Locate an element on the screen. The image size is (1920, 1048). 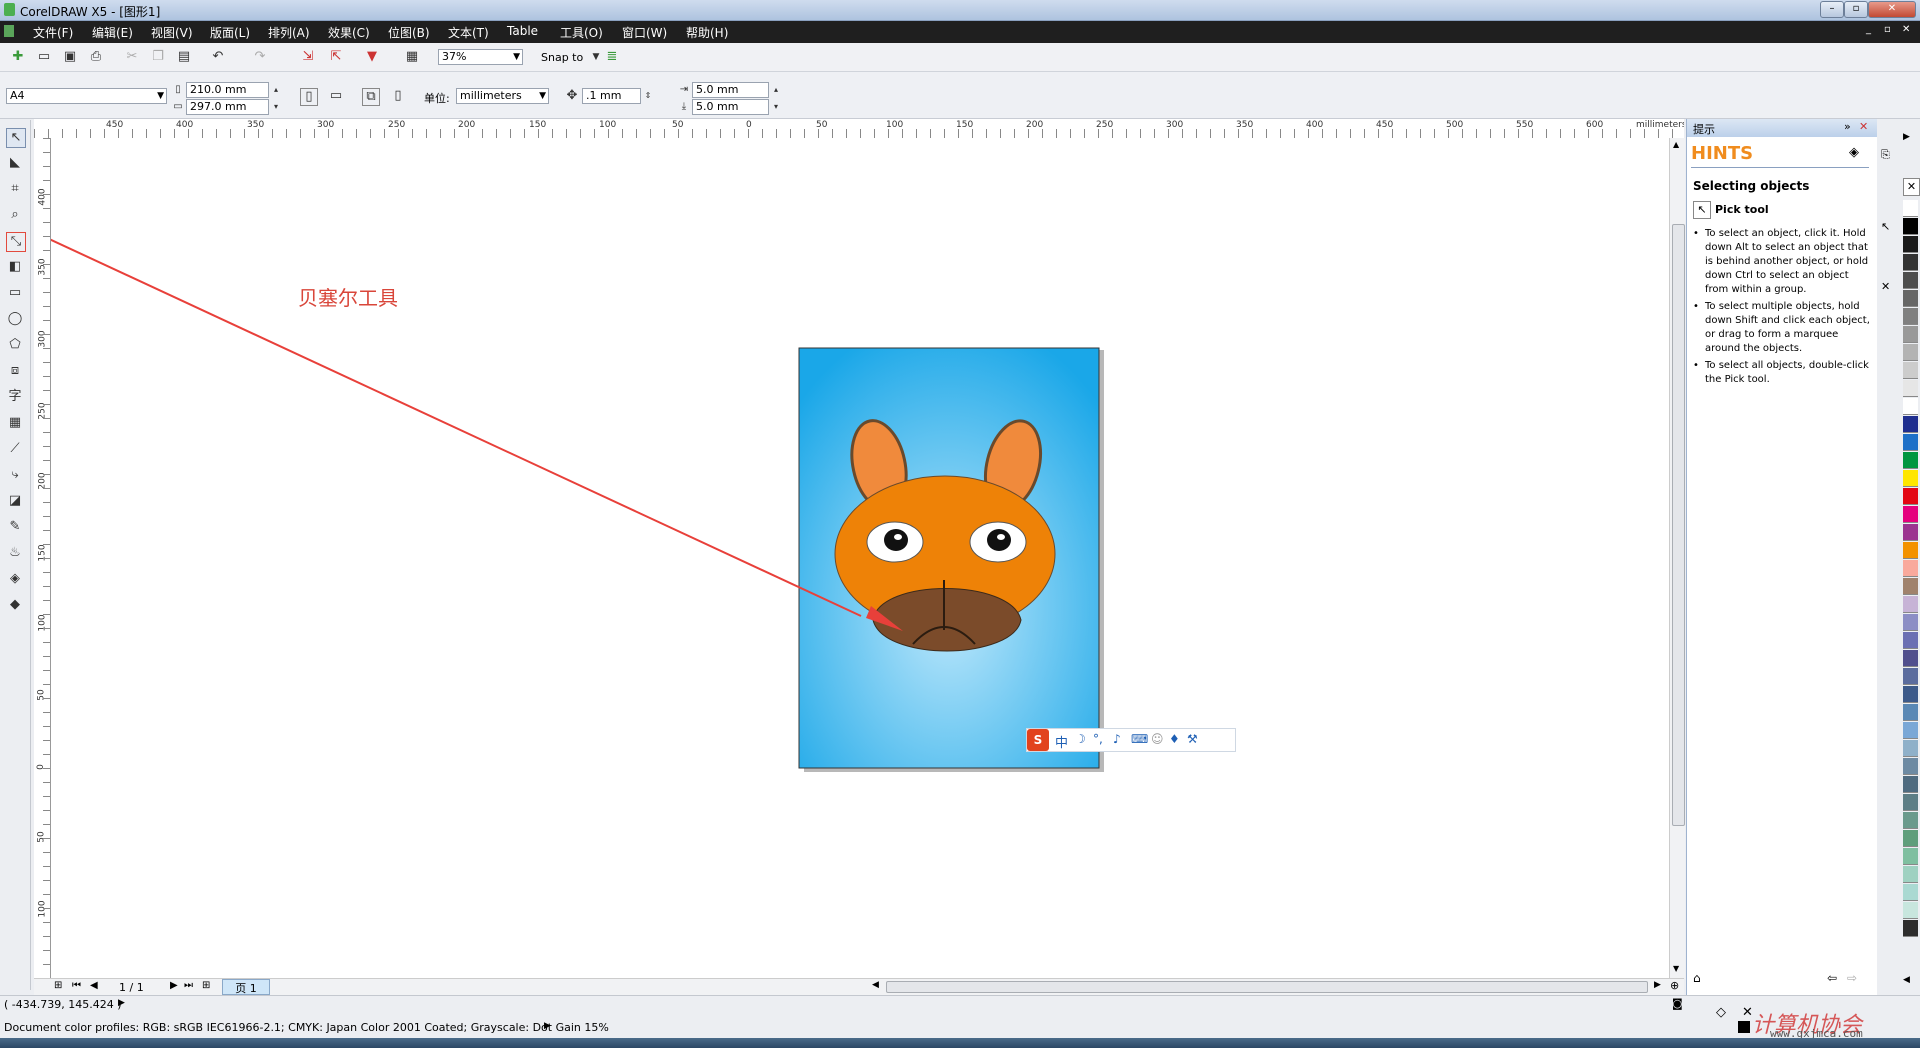
menu-arrange: 排列(A) is located at coordinates (289, 32).